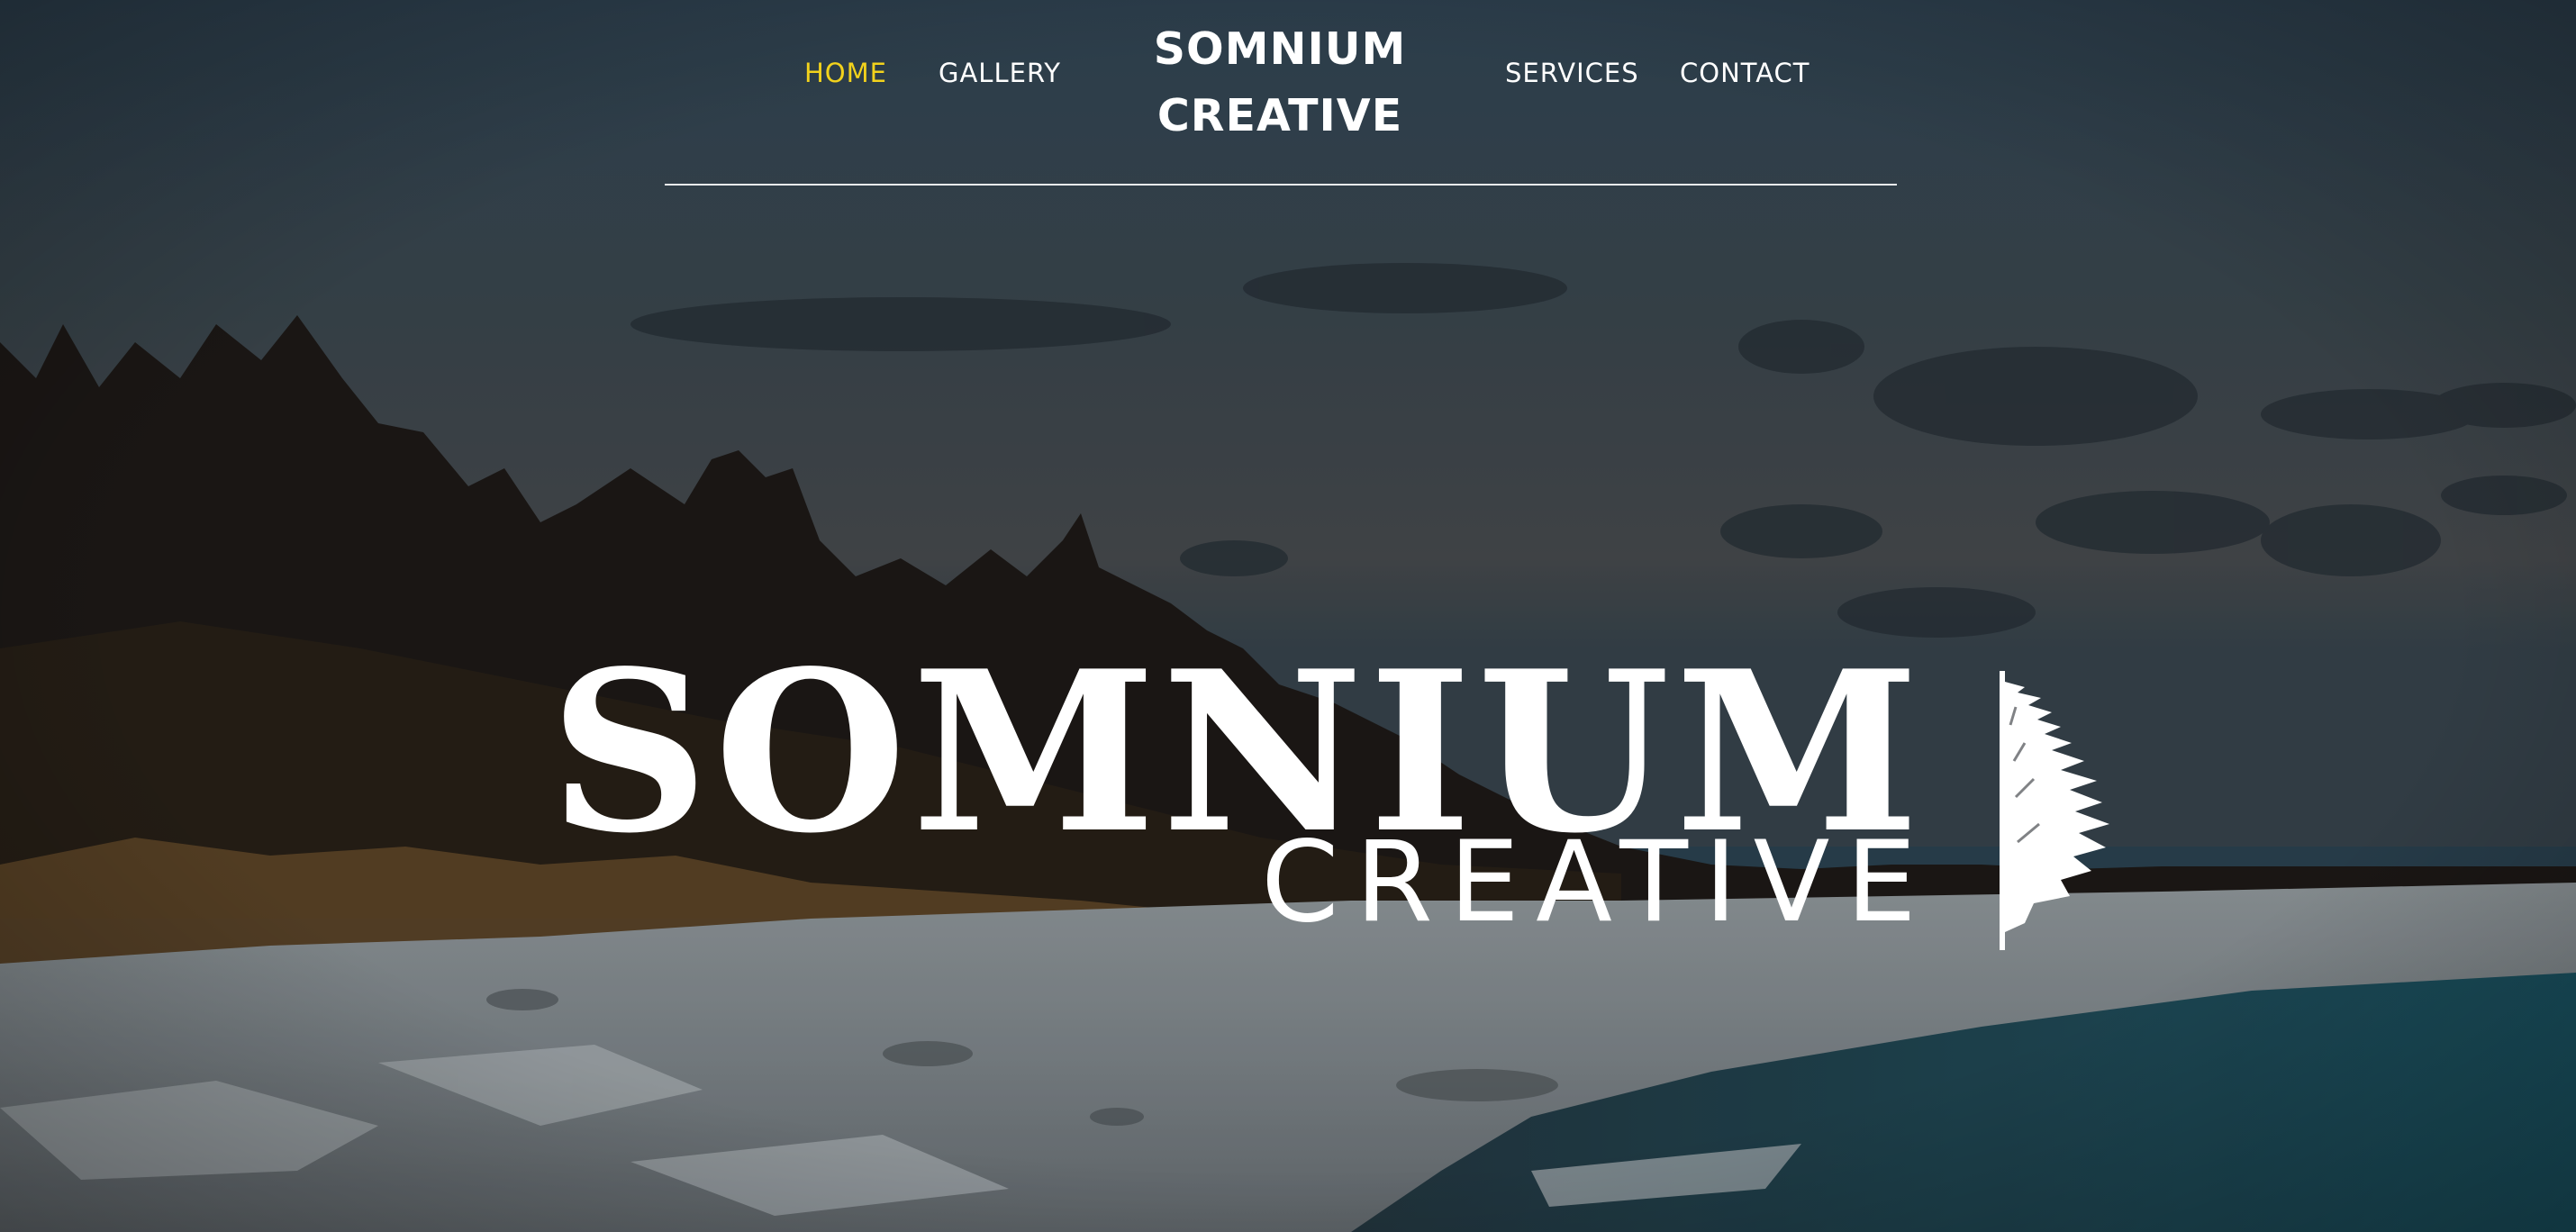 Image resolution: width=2576 pixels, height=1232 pixels. Describe the element at coordinates (1279, 115) in the screenshot. I see `brand-line-2: CREATIVE` at that location.